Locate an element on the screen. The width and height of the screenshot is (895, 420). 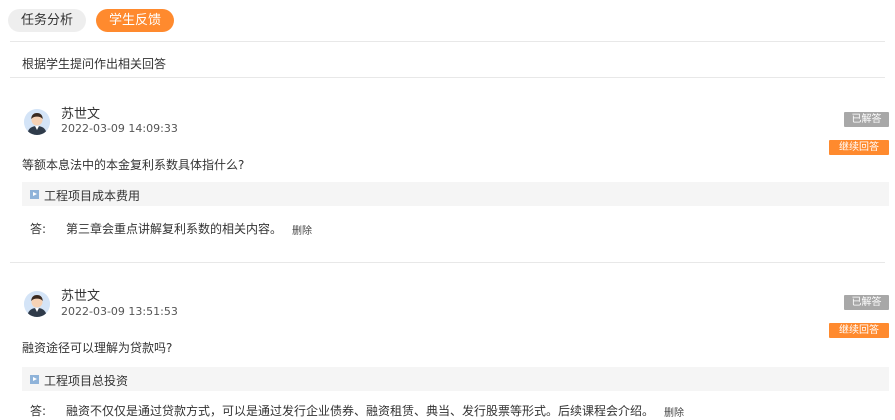
course-tag: 工程项目成本费用 is located at coordinates (455, 194).